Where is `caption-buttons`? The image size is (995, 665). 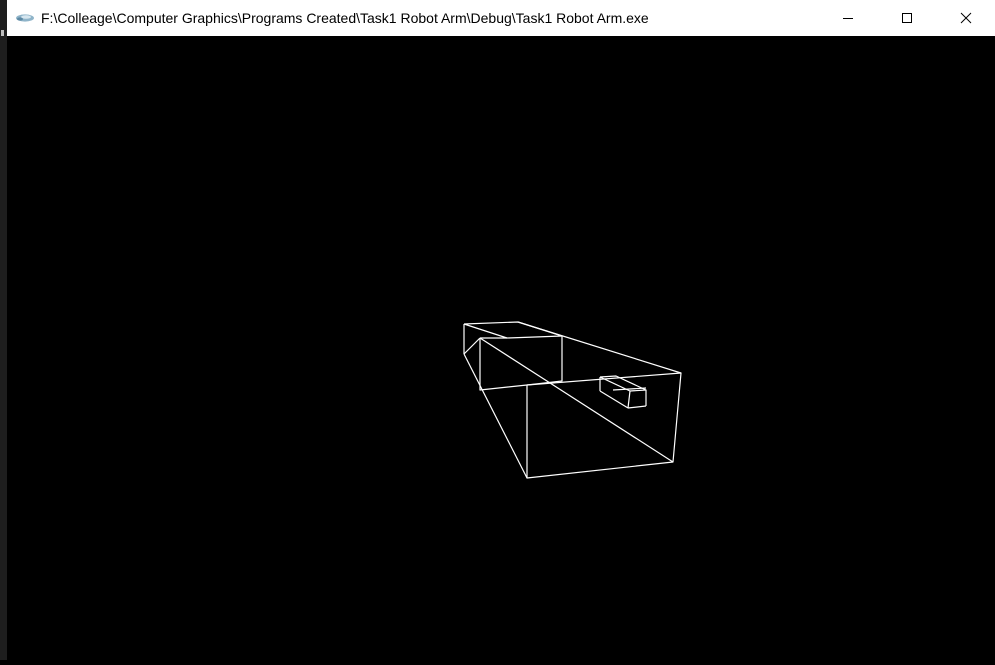 caption-buttons is located at coordinates (906, 18).